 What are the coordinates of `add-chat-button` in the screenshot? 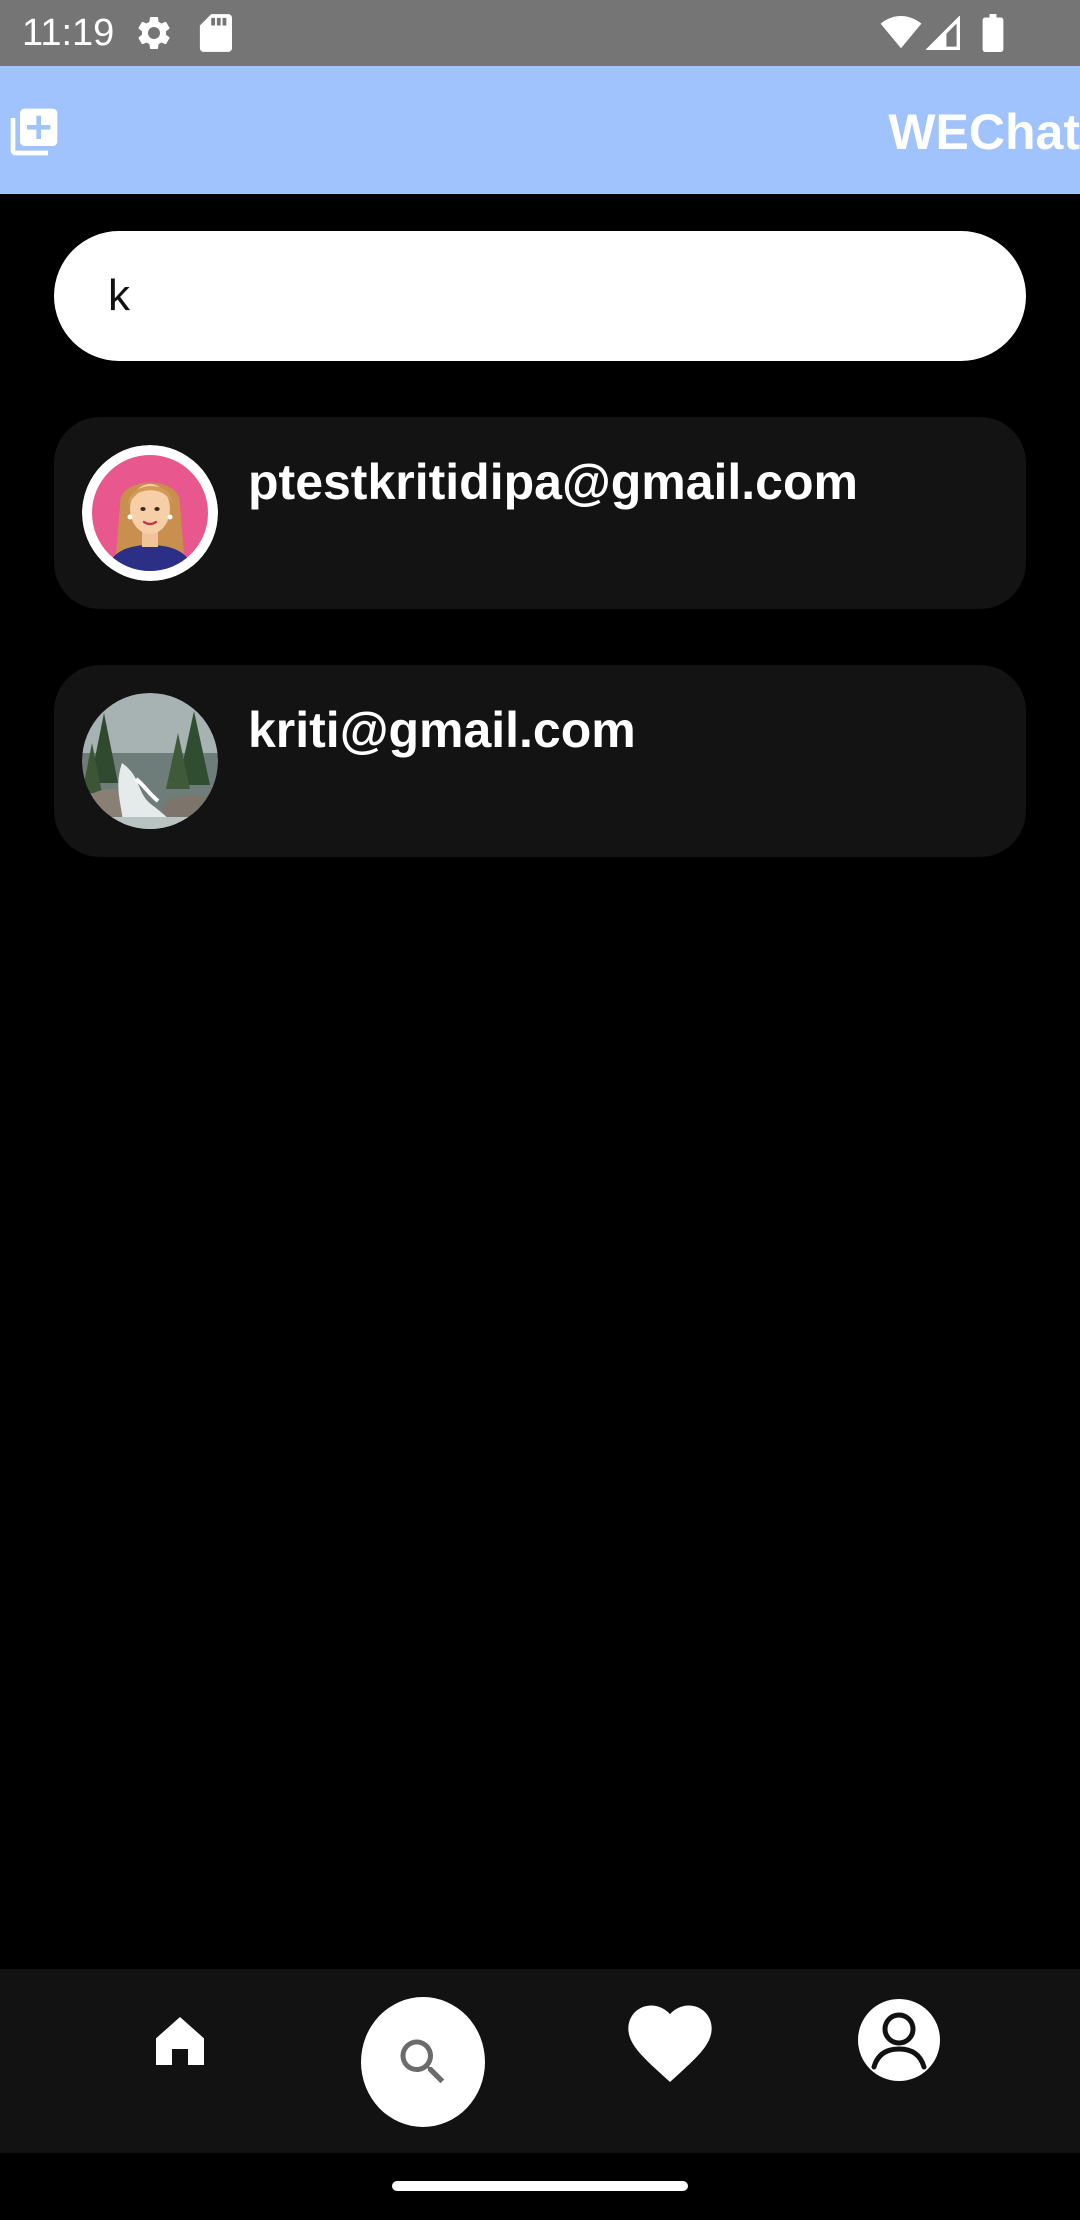 It's located at (34, 132).